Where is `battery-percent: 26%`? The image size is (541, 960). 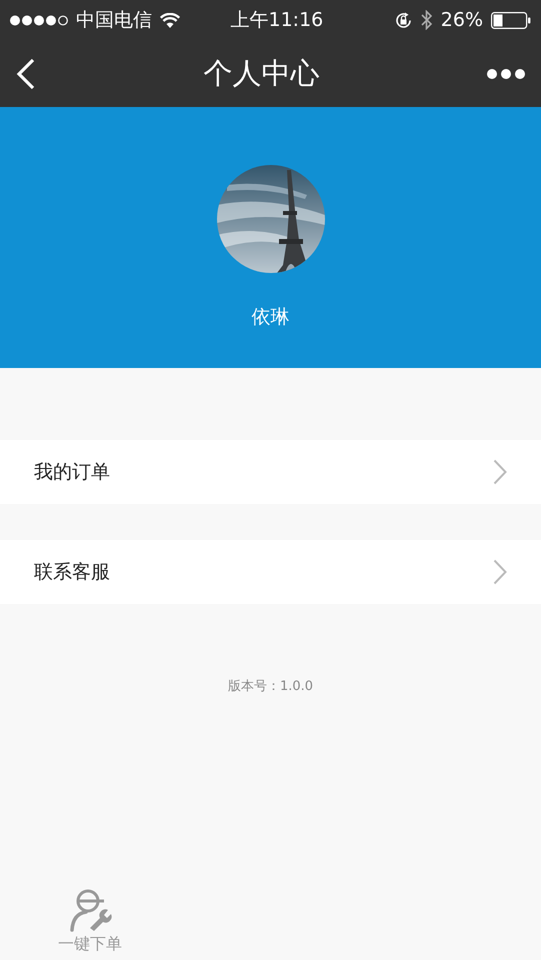 battery-percent: 26% is located at coordinates (461, 20).